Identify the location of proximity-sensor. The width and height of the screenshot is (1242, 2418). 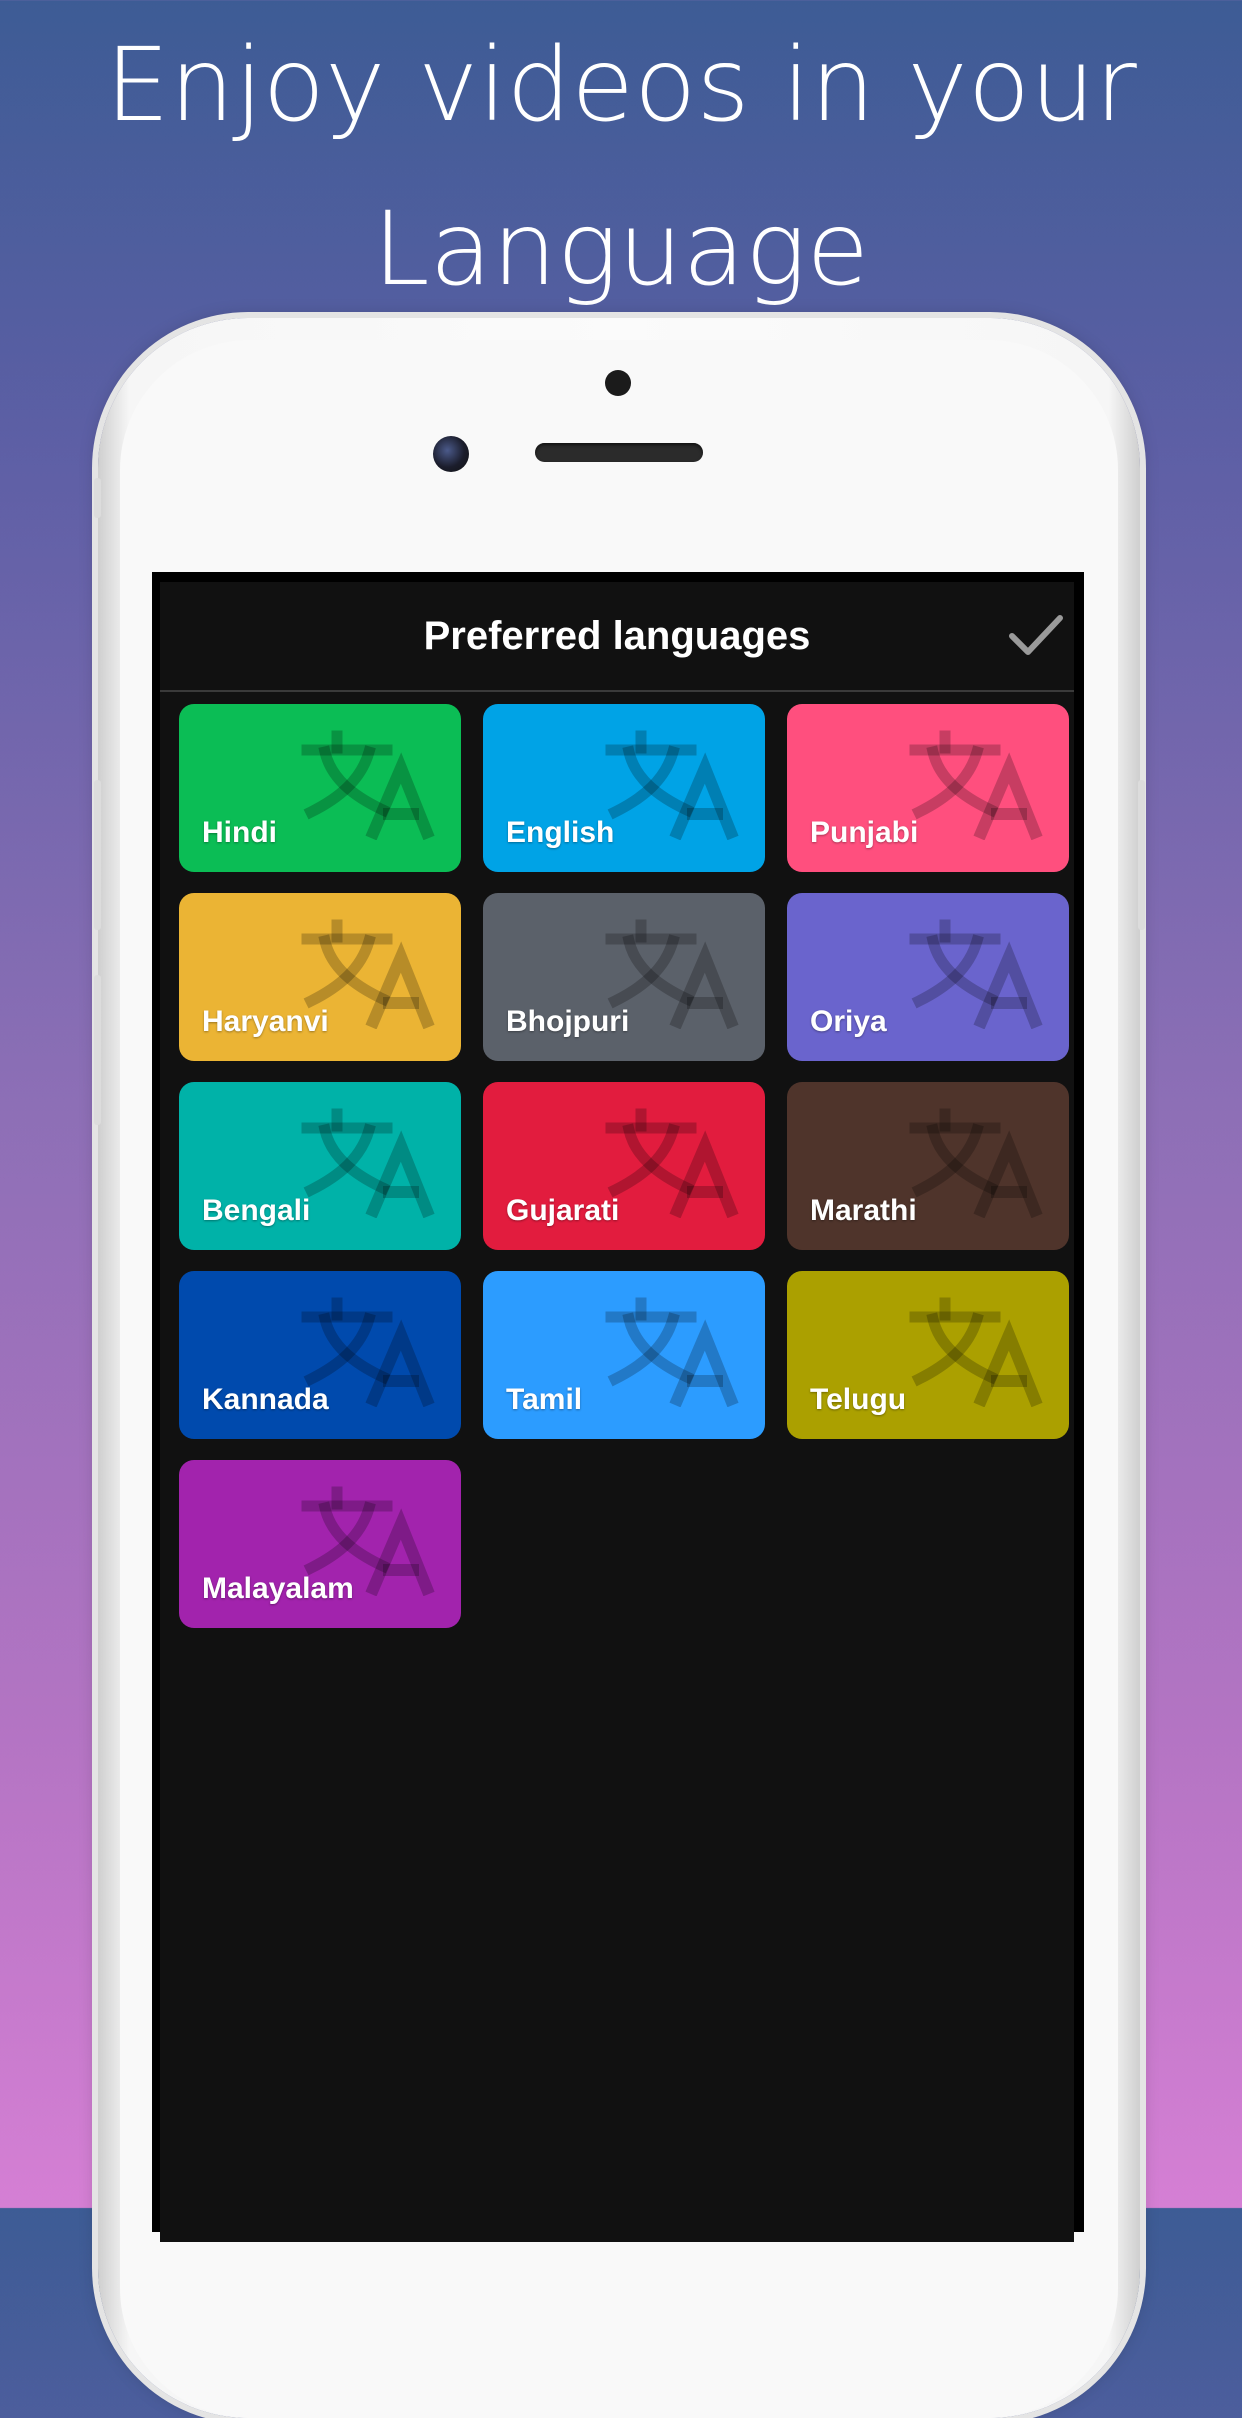
(618, 383).